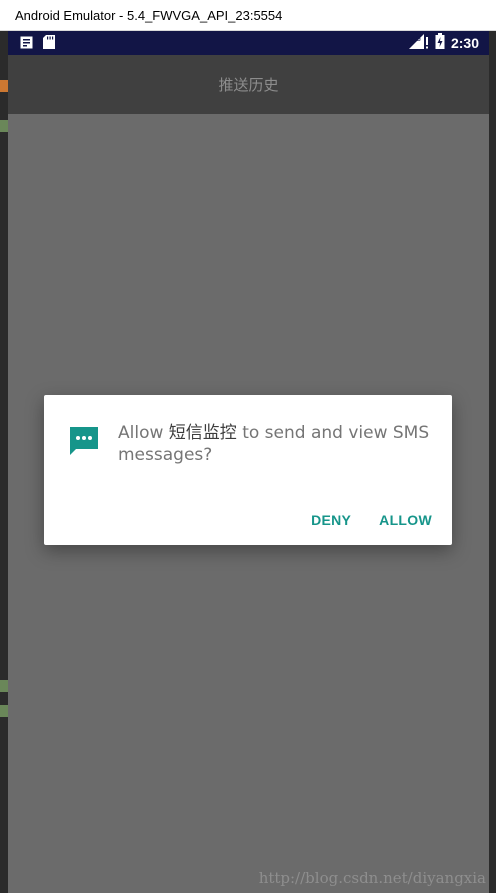 This screenshot has height=893, width=496. Describe the element at coordinates (248, 520) in the screenshot. I see `dialog-actions: DENY ALLOW` at that location.